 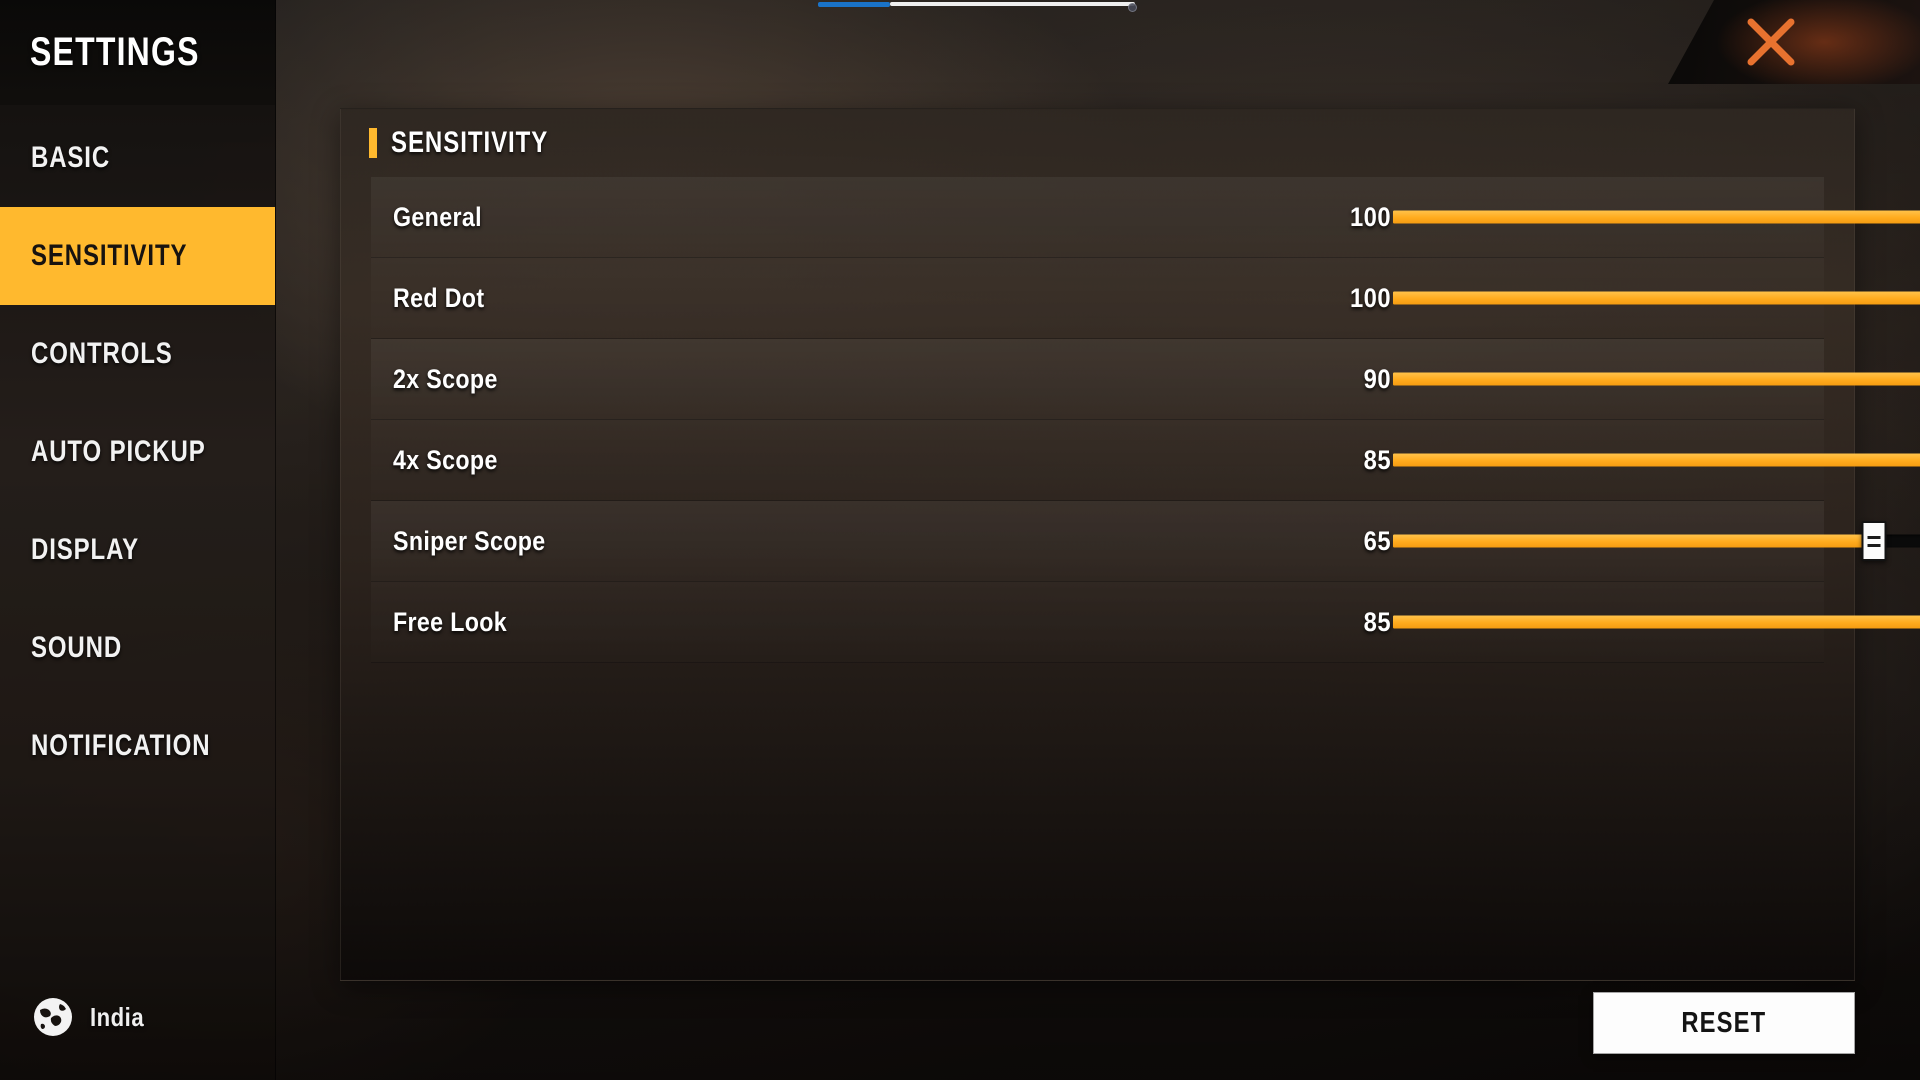 I want to click on sidebar-title-bar: SETTINGS, so click(x=137, y=52).